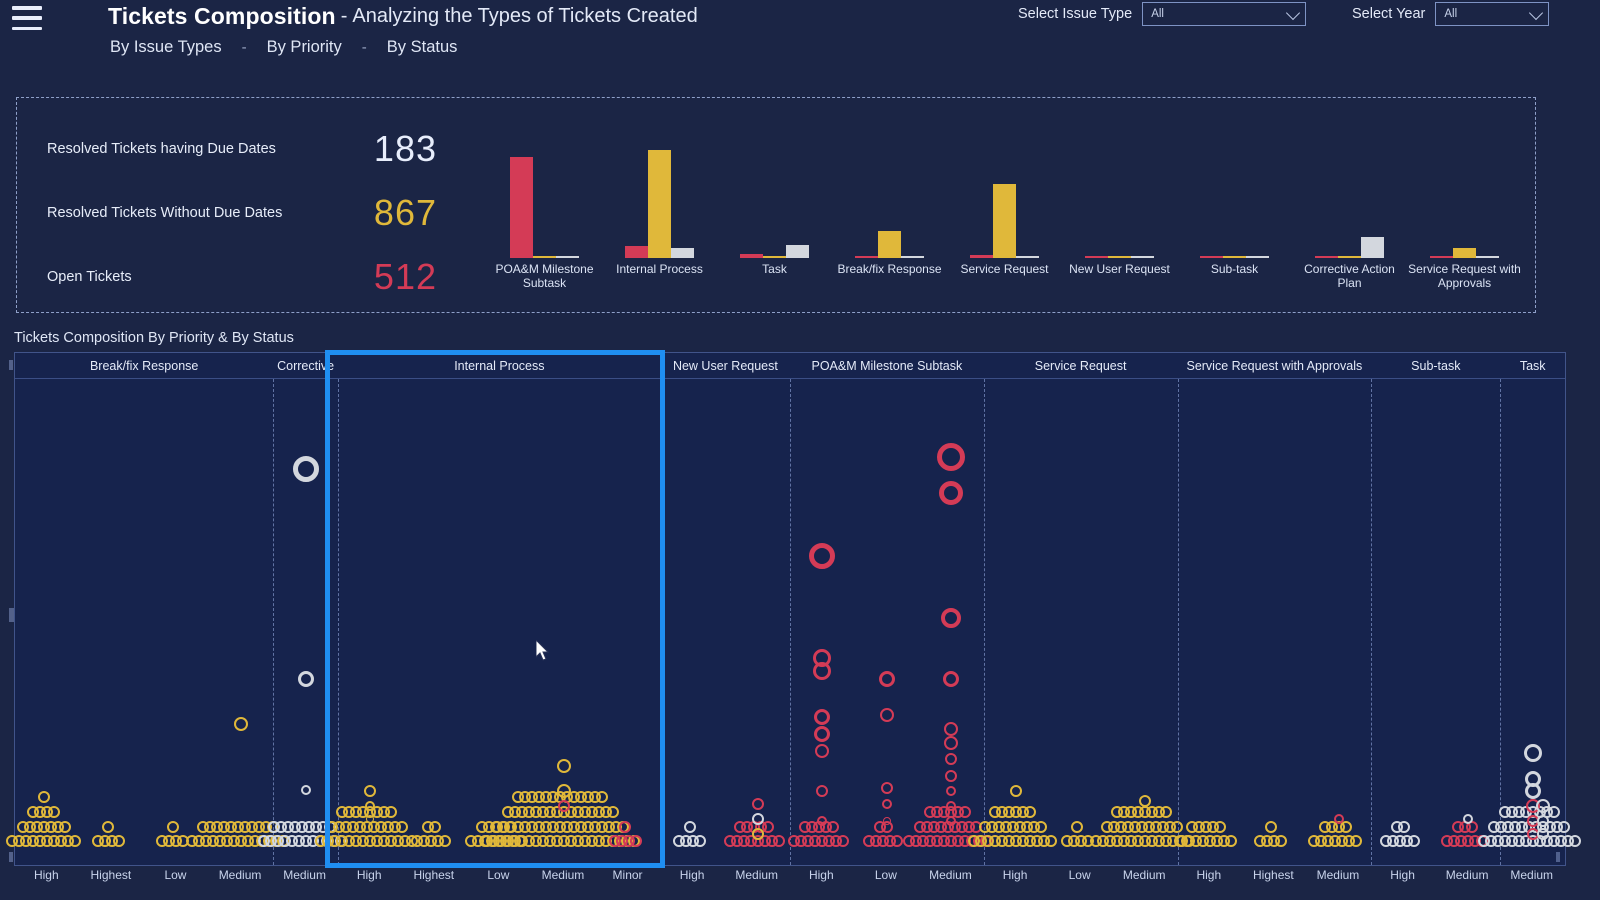 This screenshot has width=1600, height=900. I want to click on subnav-item-by-priority: By Priority, so click(304, 47).